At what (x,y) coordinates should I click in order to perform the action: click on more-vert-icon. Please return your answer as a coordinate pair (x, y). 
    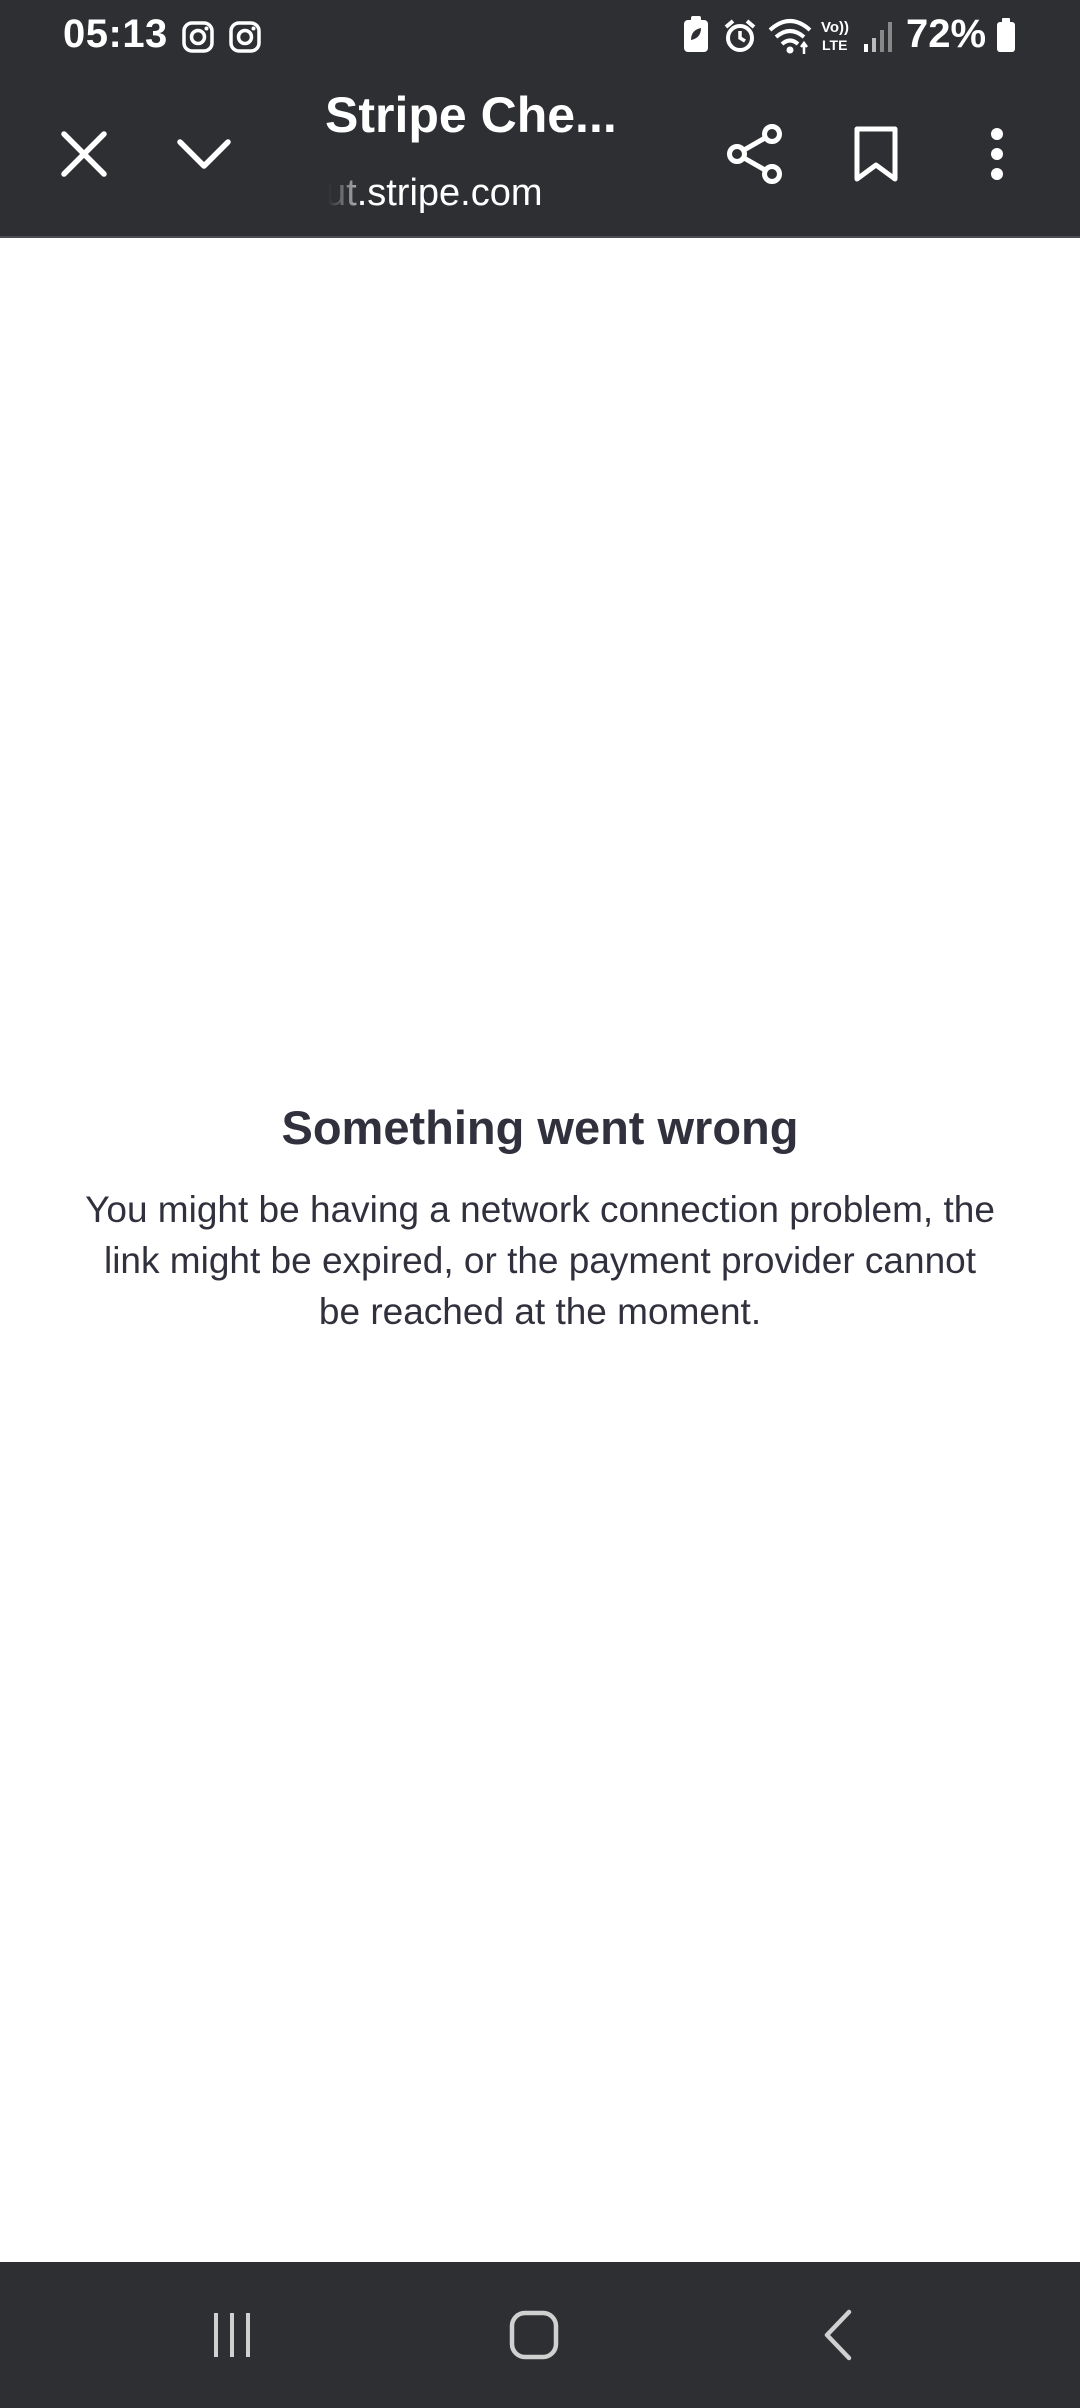
    Looking at the image, I should click on (997, 154).